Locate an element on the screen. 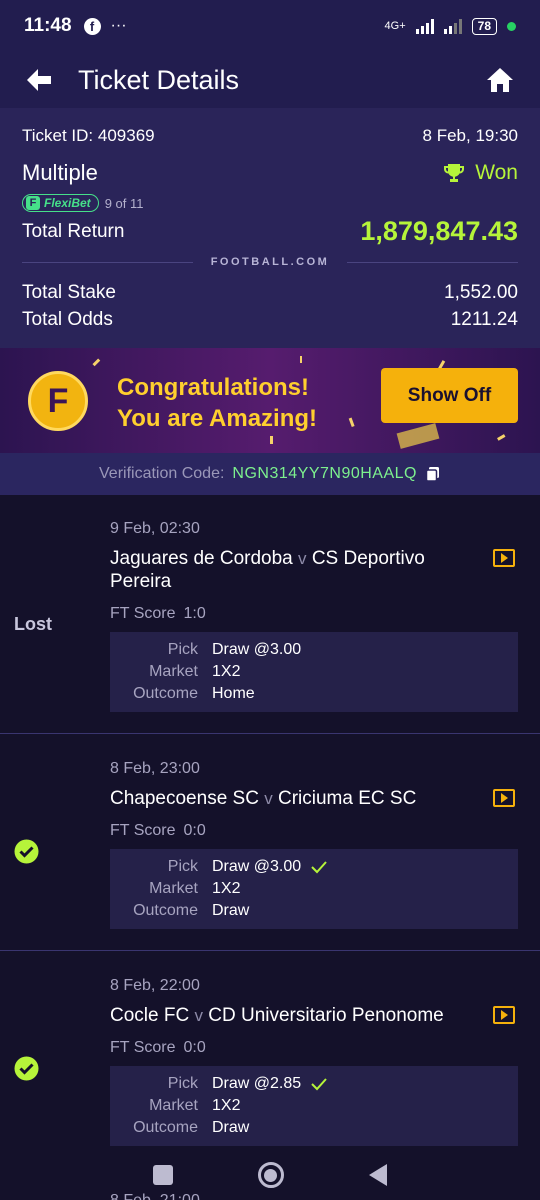 This screenshot has width=540, height=1200. pick-value: Draw @2.85 is located at coordinates (257, 1083).